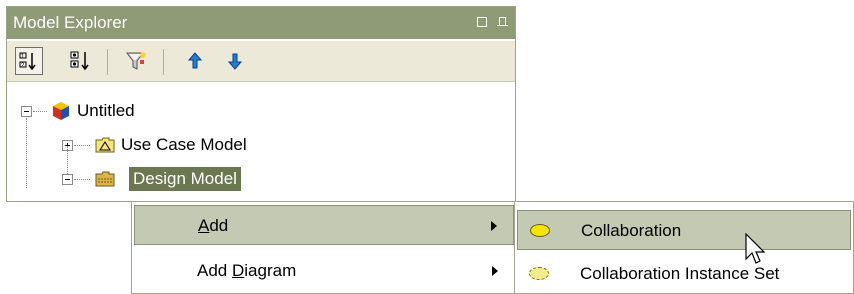 The image size is (854, 294). I want to click on tree-node-label: Untitled, so click(106, 110).